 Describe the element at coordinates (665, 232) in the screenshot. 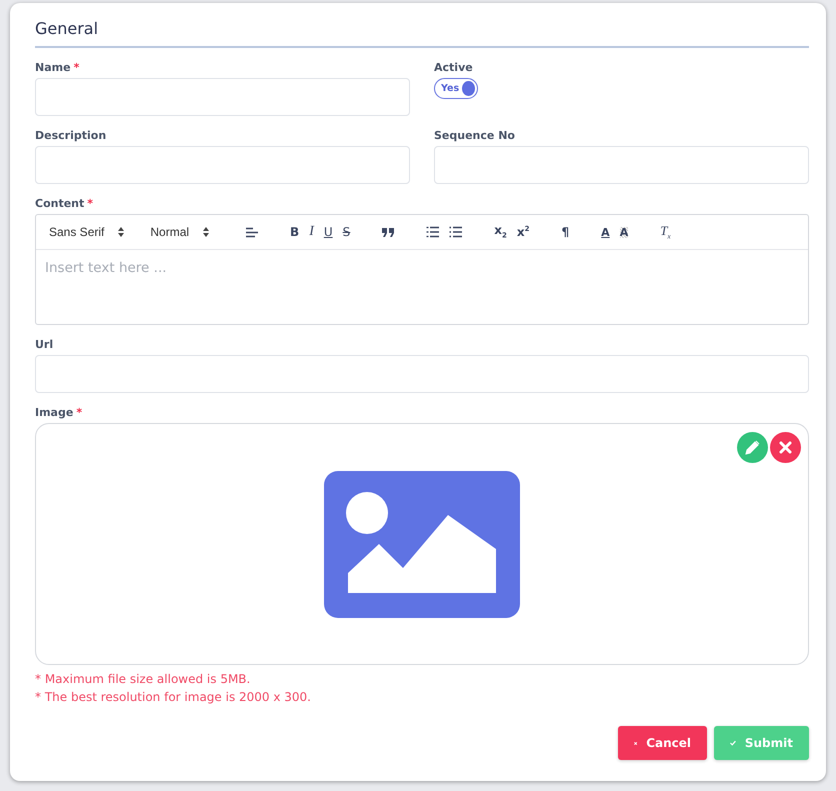

I see `clear-format-button: T$_{x}$` at that location.